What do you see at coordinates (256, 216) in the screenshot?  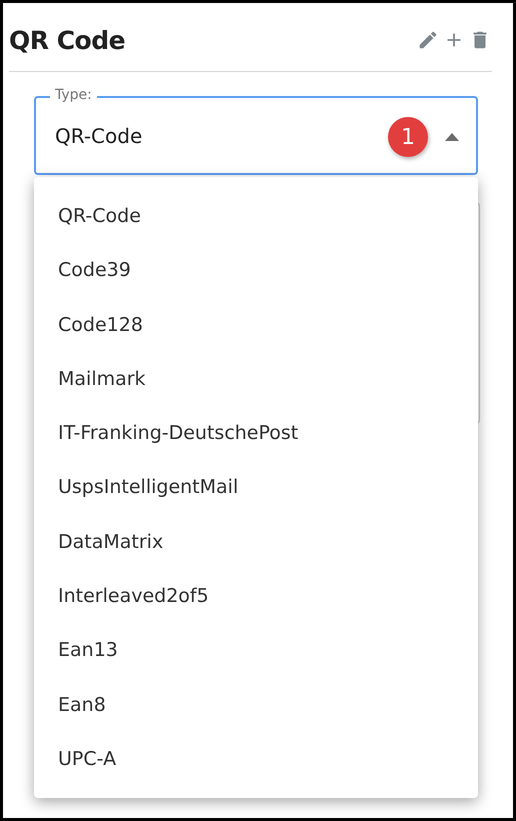 I see `dropdown-option: QR-Code` at bounding box center [256, 216].